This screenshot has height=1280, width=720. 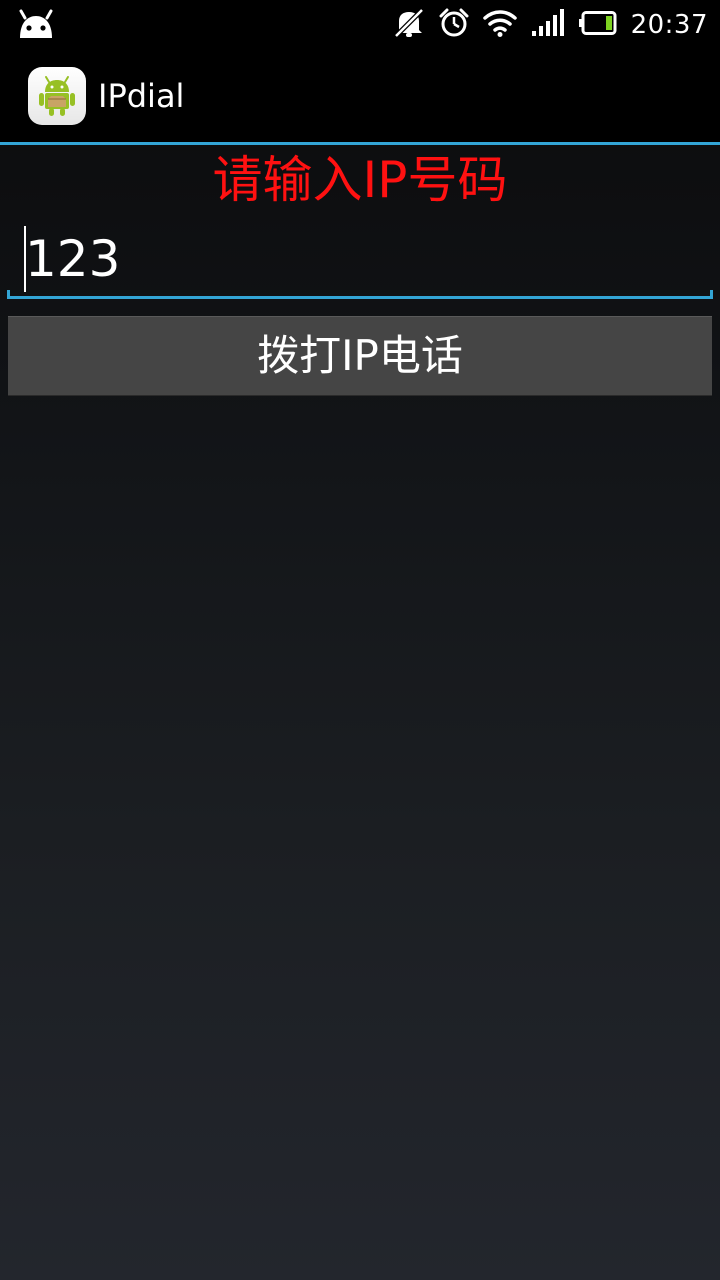 I want to click on action-bar: IPdial, so click(x=360, y=96).